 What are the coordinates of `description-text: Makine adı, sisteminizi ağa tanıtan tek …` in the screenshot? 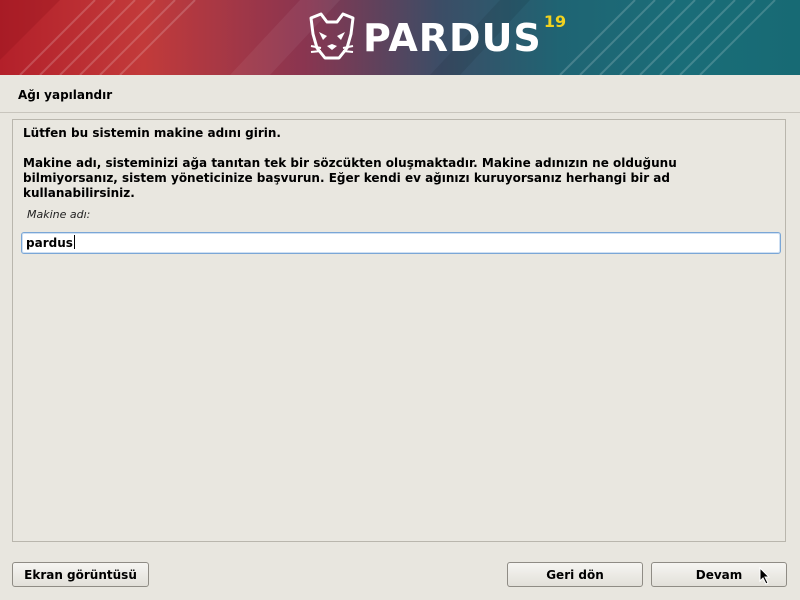 It's located at (350, 178).